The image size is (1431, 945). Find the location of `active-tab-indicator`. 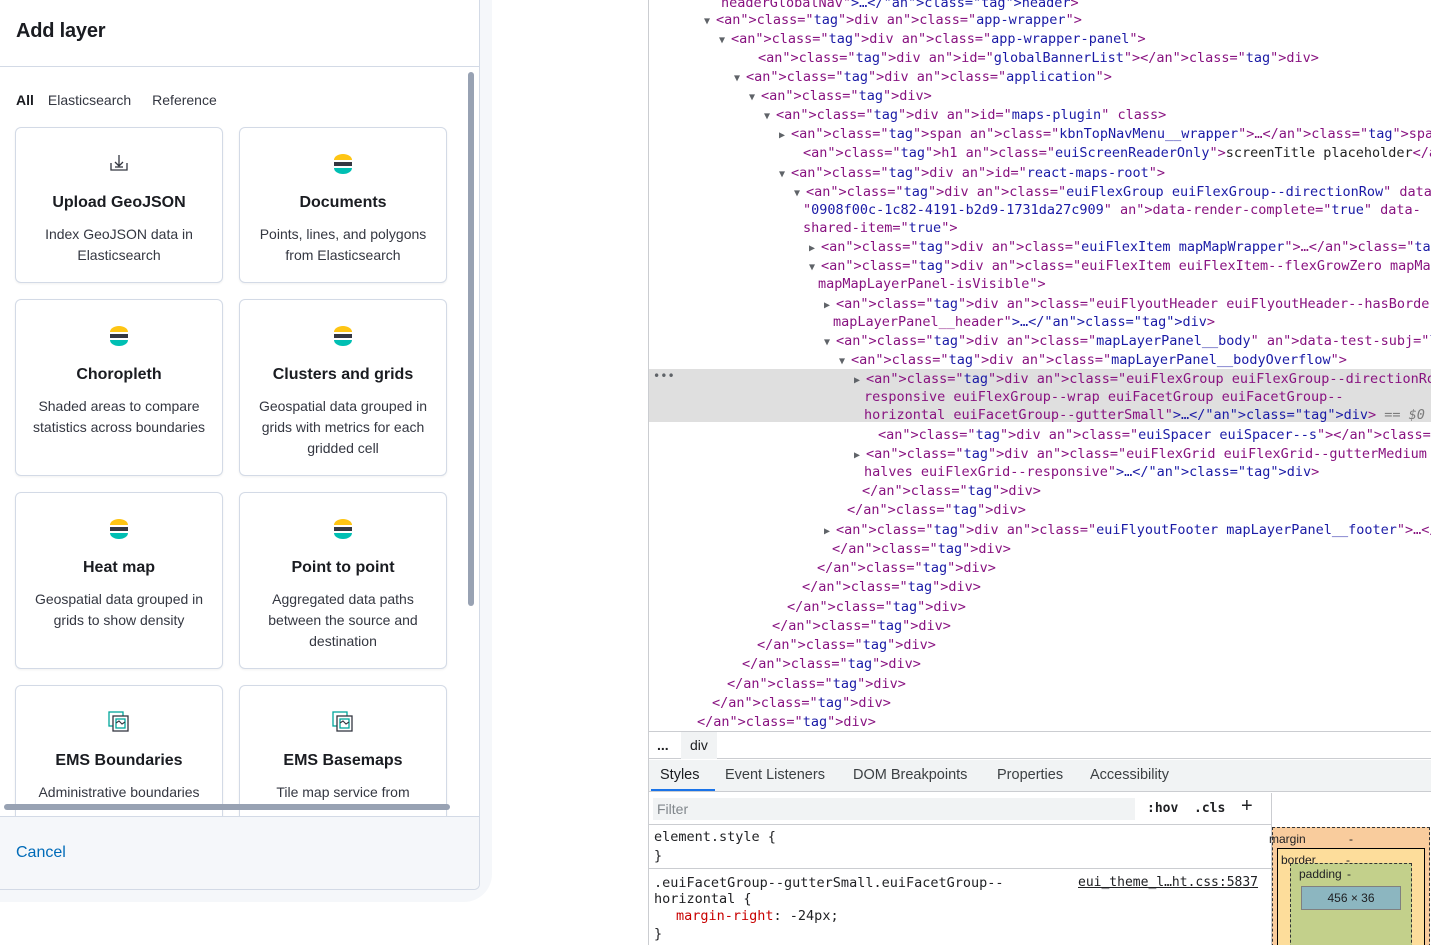

active-tab-indicator is located at coordinates (683, 790).